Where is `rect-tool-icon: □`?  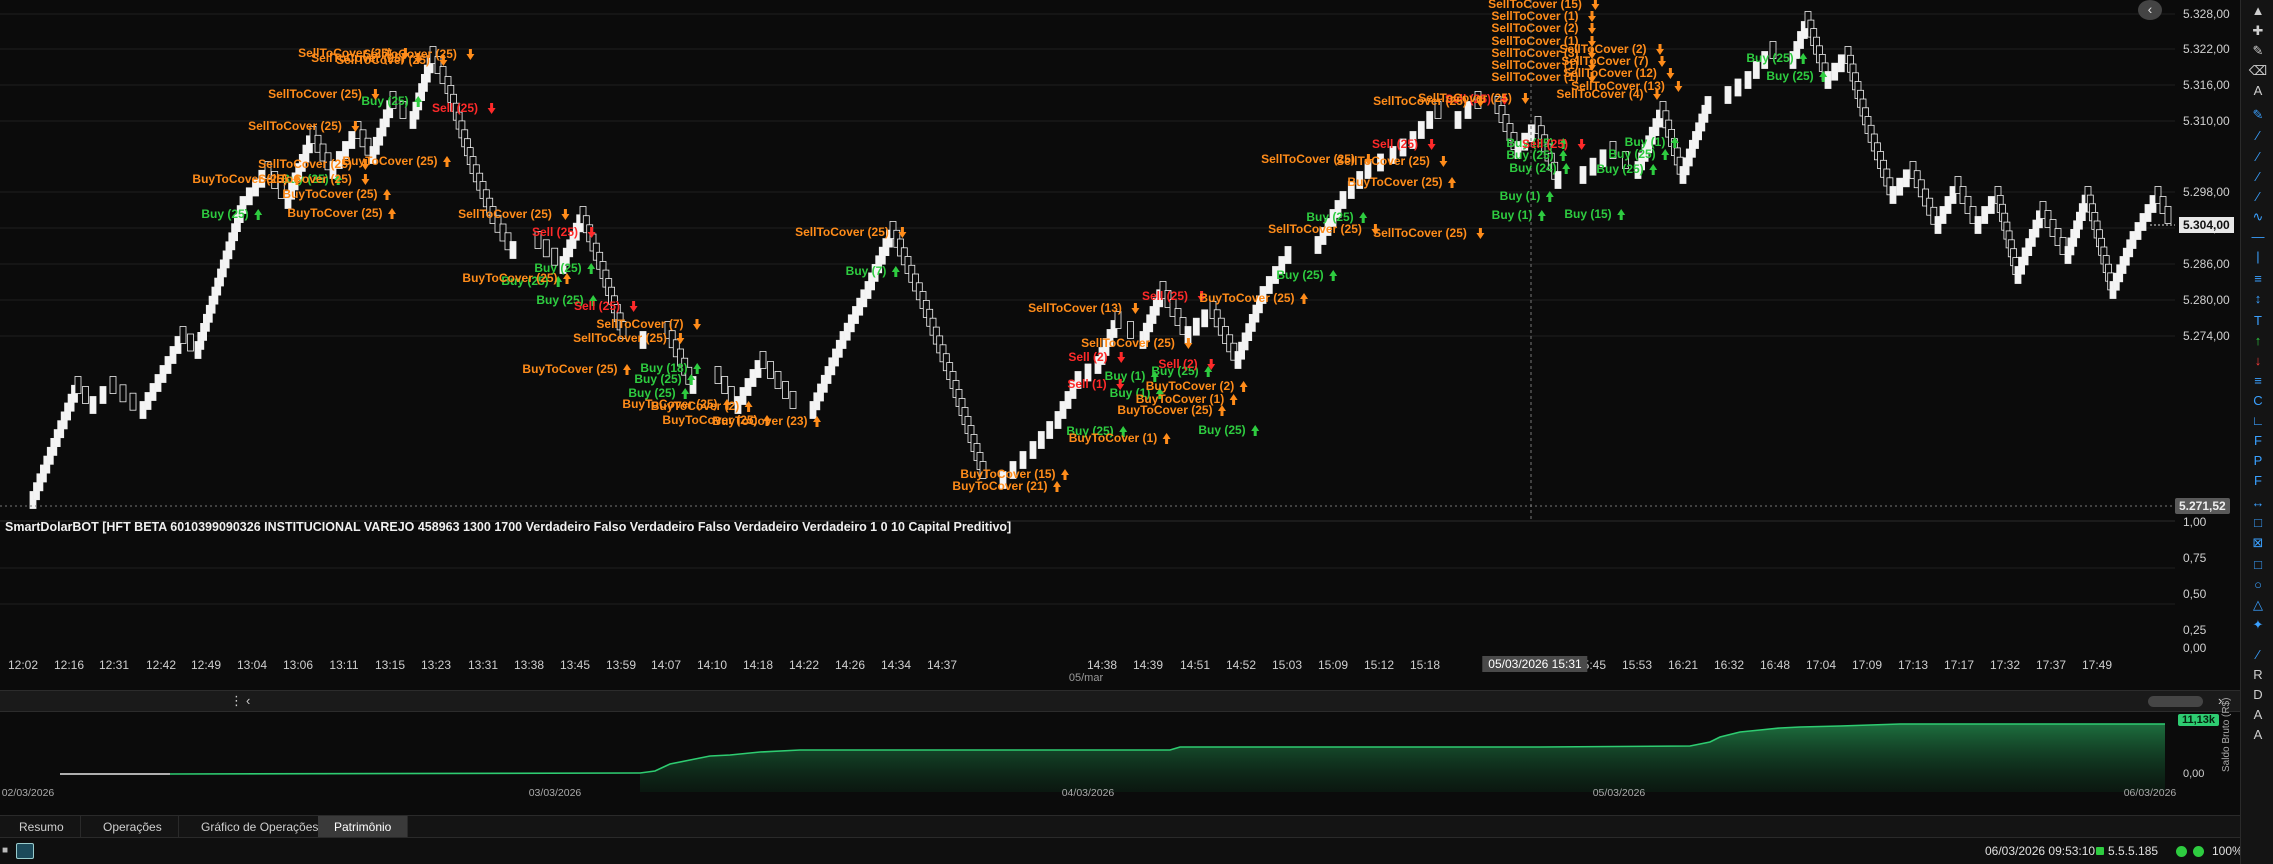
rect-tool-icon: □ is located at coordinates (2258, 523).